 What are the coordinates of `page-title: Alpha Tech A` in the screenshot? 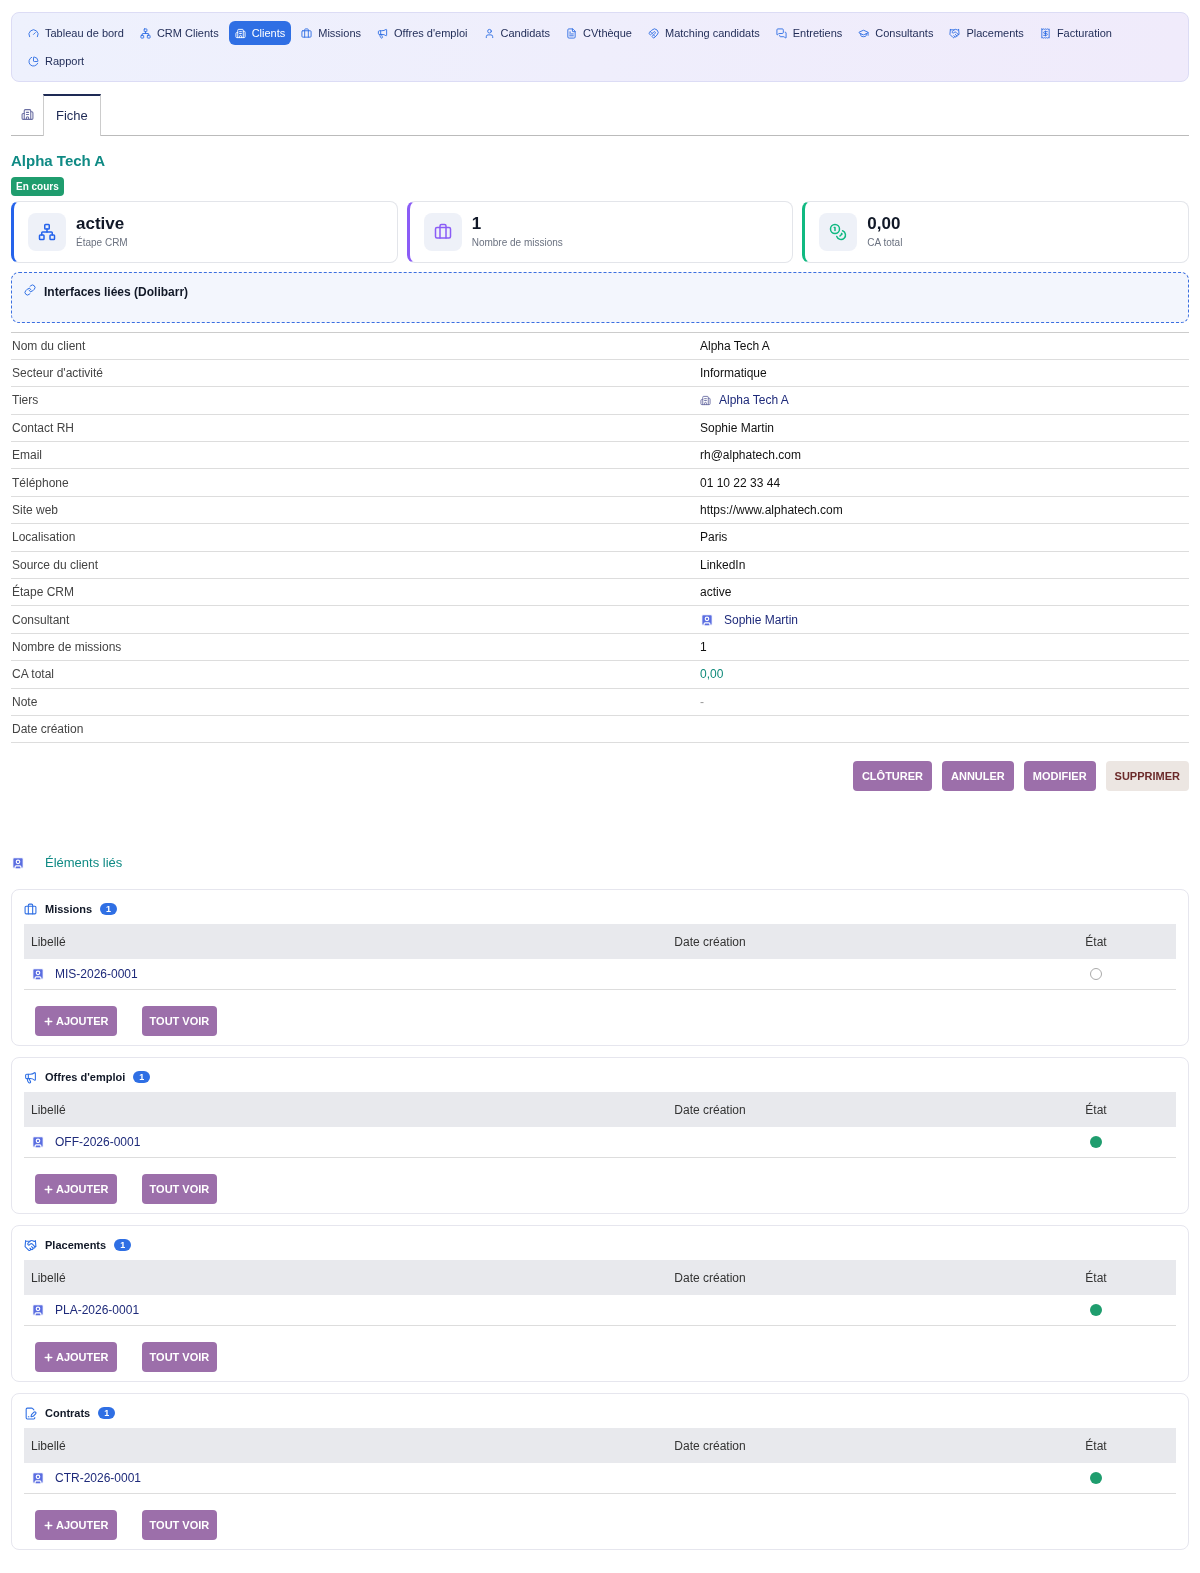 It's located at (59, 161).